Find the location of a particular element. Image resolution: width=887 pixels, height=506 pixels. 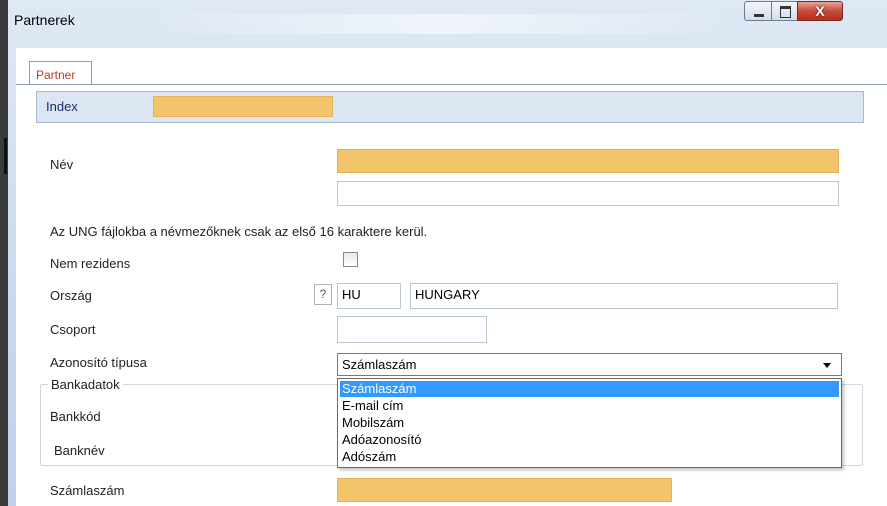

background-strip is located at coordinates (4, 253).